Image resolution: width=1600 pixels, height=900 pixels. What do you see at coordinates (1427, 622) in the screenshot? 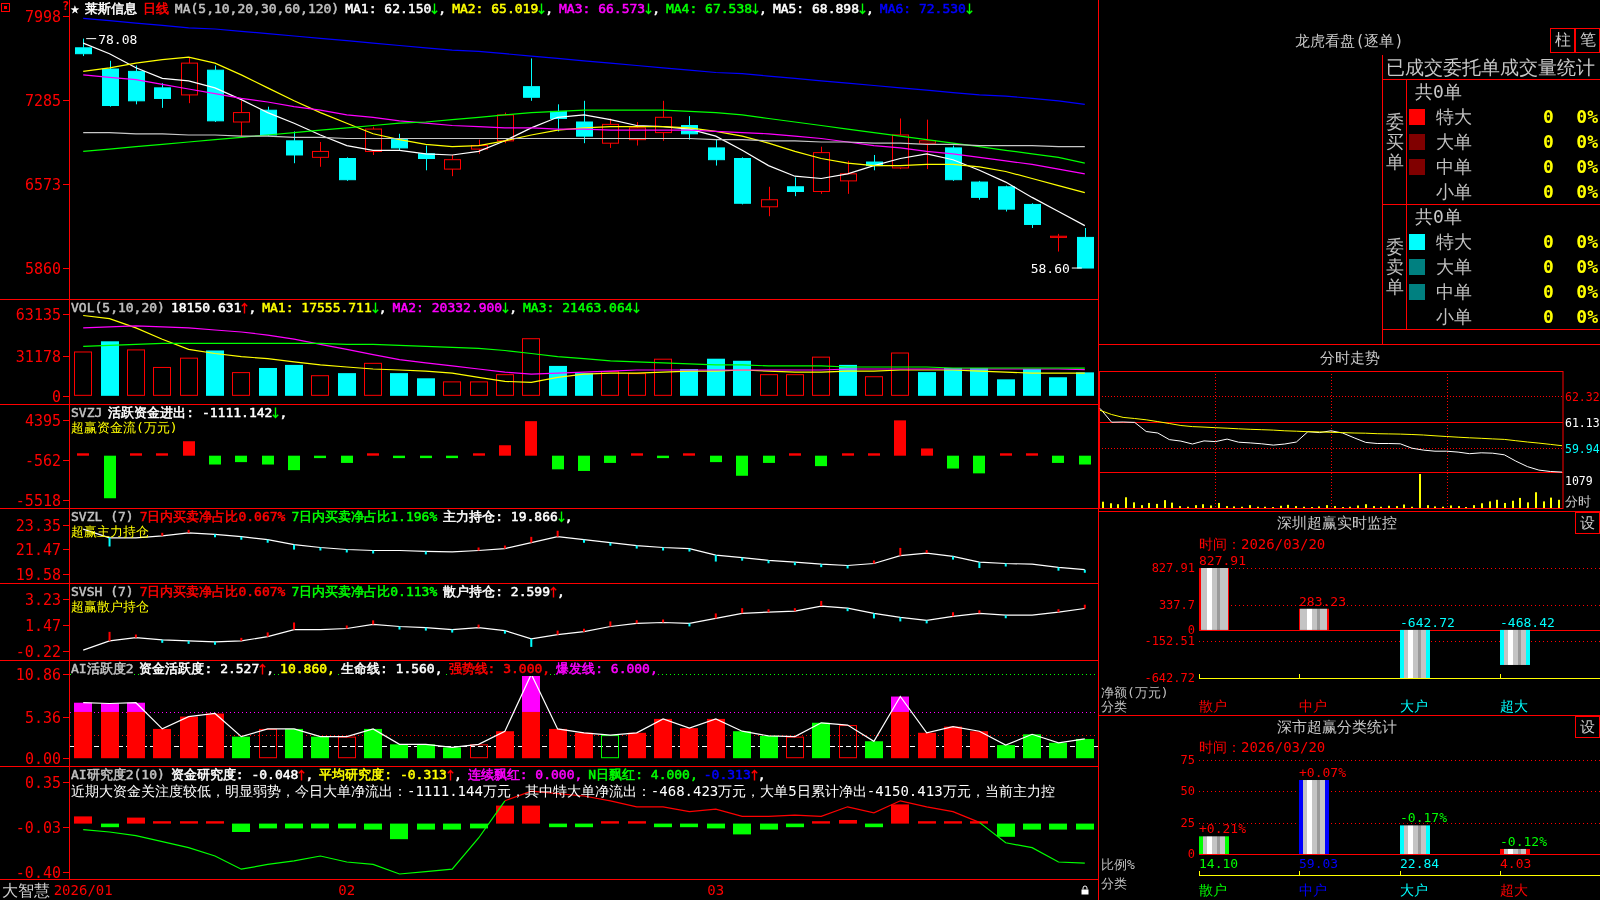
I see `value-label: -642.72` at bounding box center [1427, 622].